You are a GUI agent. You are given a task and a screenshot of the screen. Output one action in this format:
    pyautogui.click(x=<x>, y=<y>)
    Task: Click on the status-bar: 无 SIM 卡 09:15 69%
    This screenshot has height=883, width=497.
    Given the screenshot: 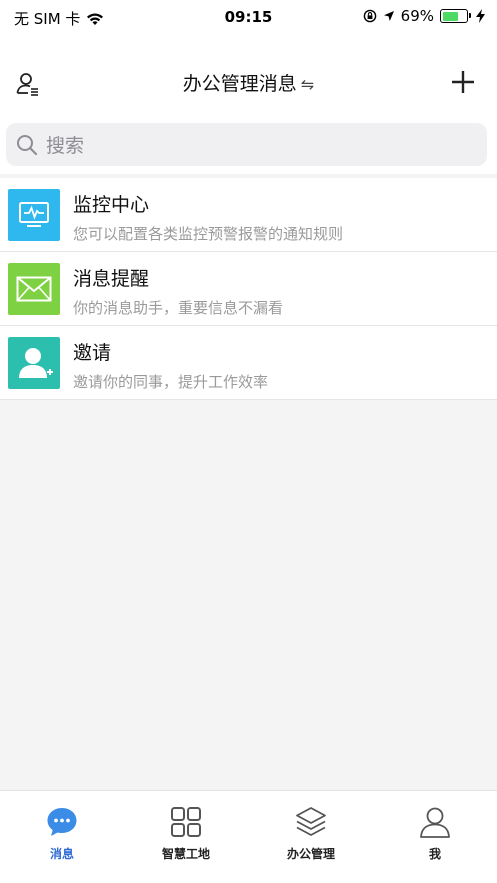 What is the action you would take?
    pyautogui.click(x=248, y=18)
    